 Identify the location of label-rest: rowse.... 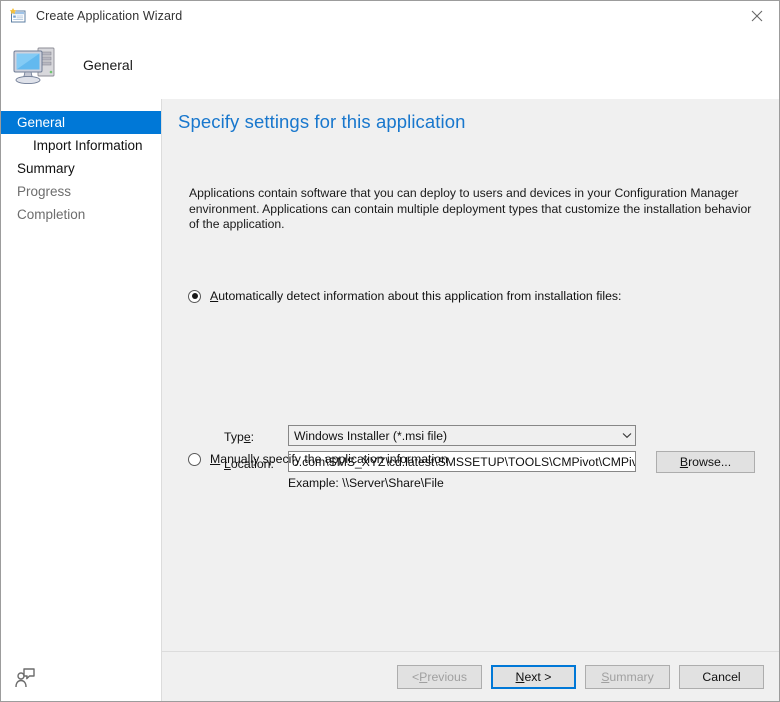
(710, 462).